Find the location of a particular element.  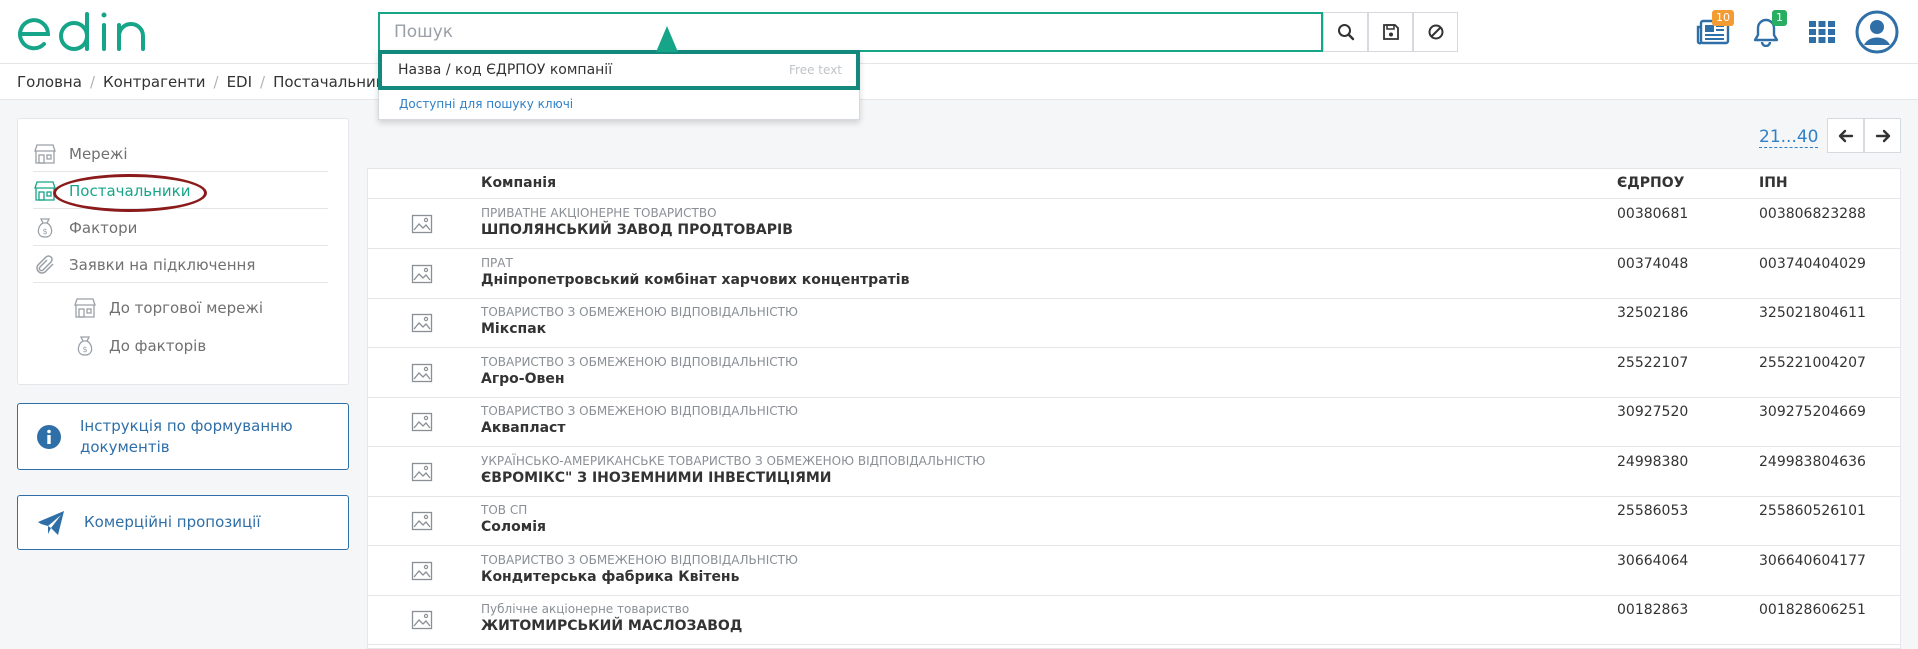

company-ipn: 249983804636 is located at coordinates (1812, 461).